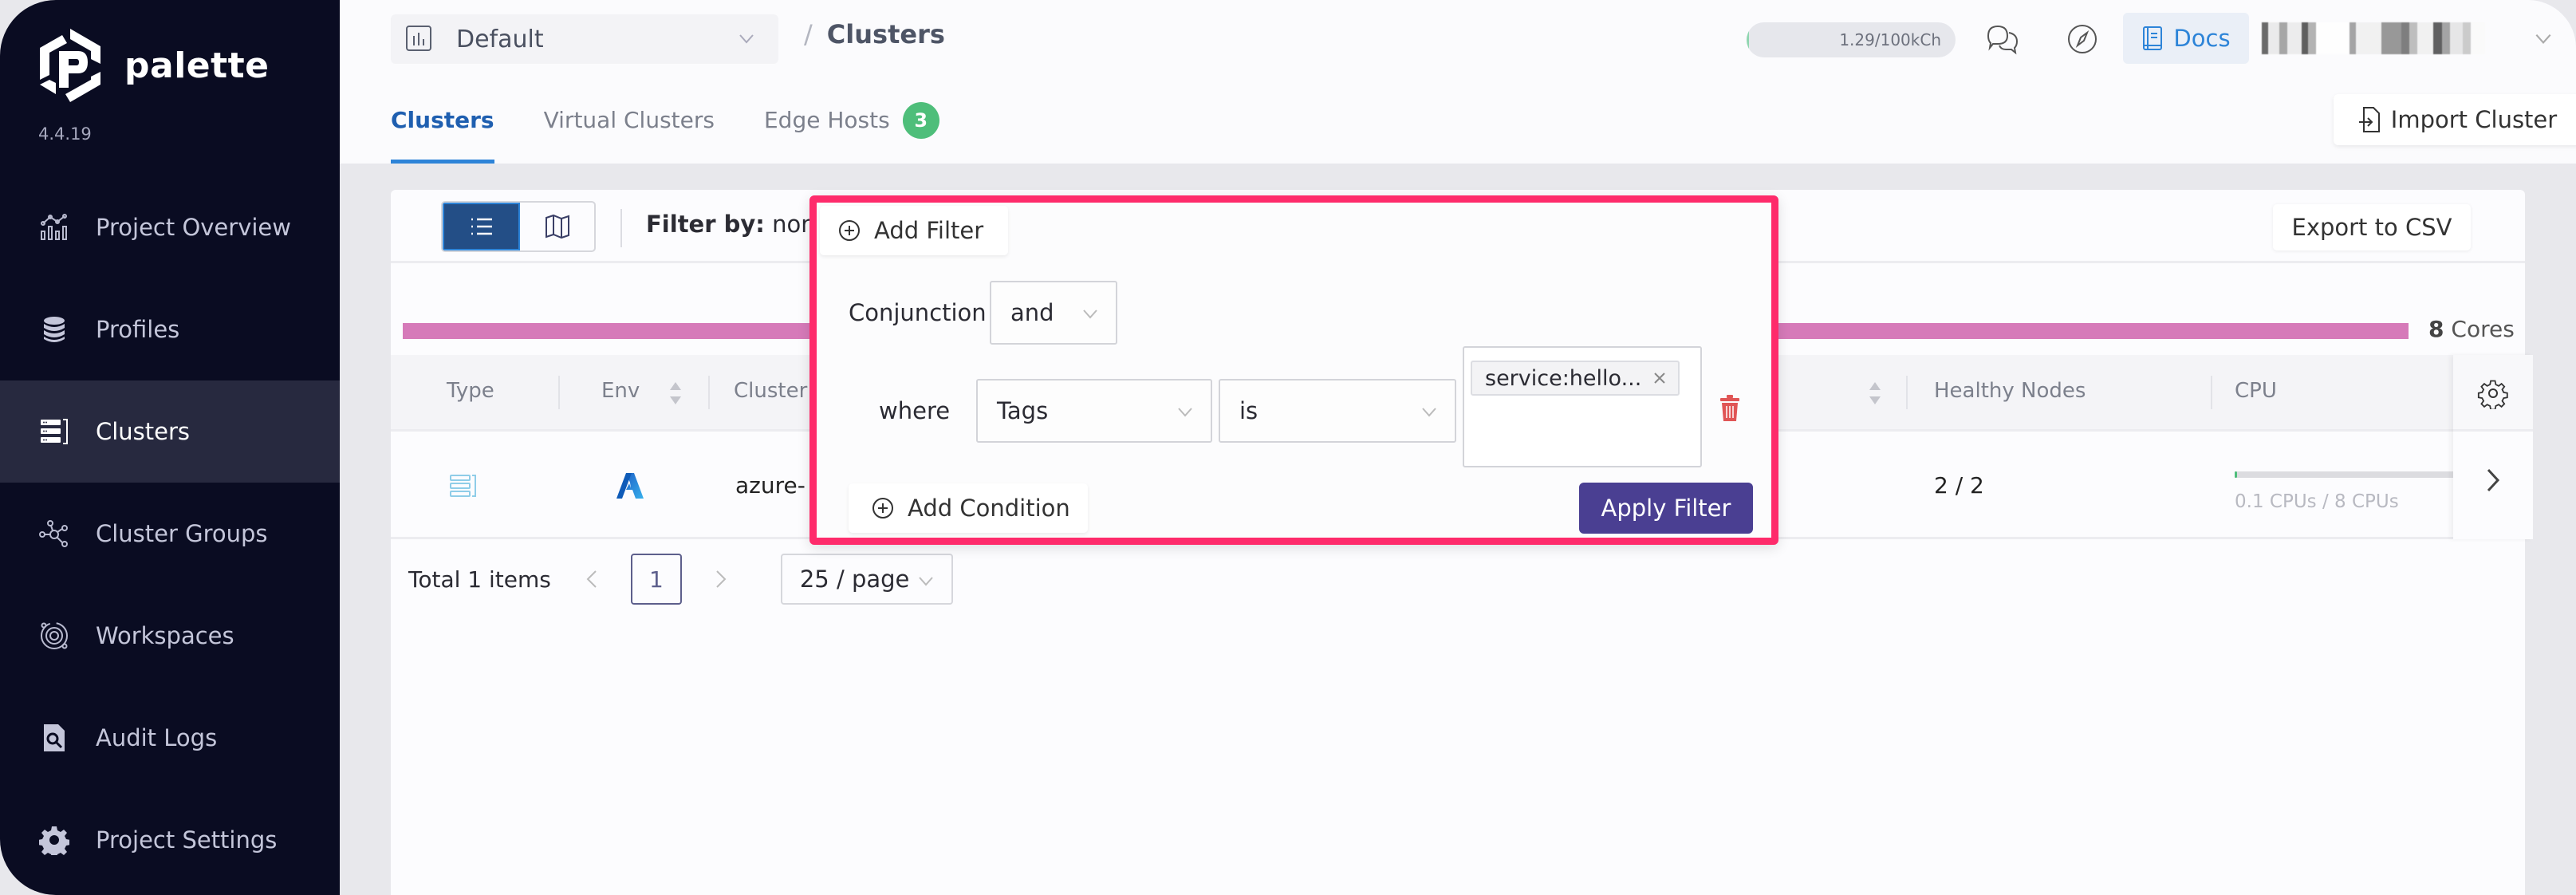 The image size is (2576, 895). I want to click on column-header-type: Type, so click(470, 391).